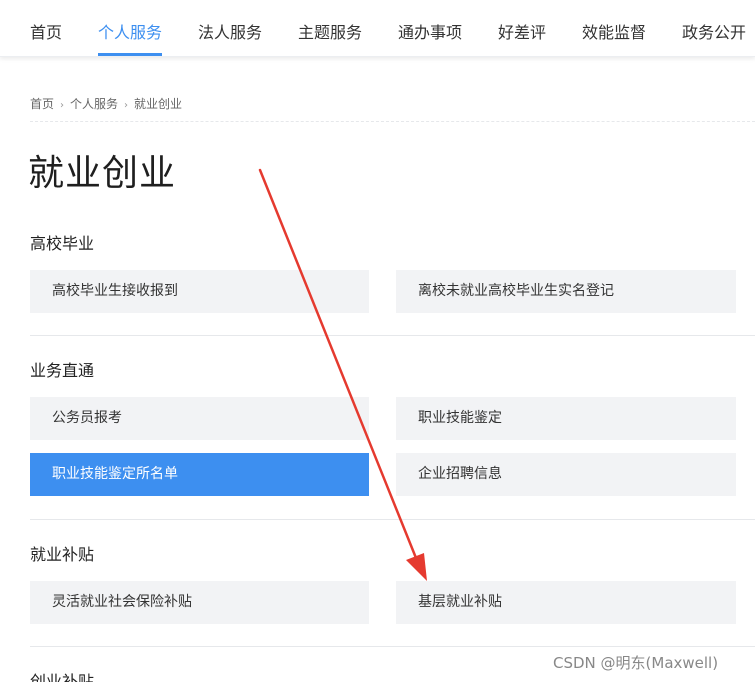 This screenshot has height=682, width=755. I want to click on section-title-employment-subsidy: 就业补贴, so click(62, 554).